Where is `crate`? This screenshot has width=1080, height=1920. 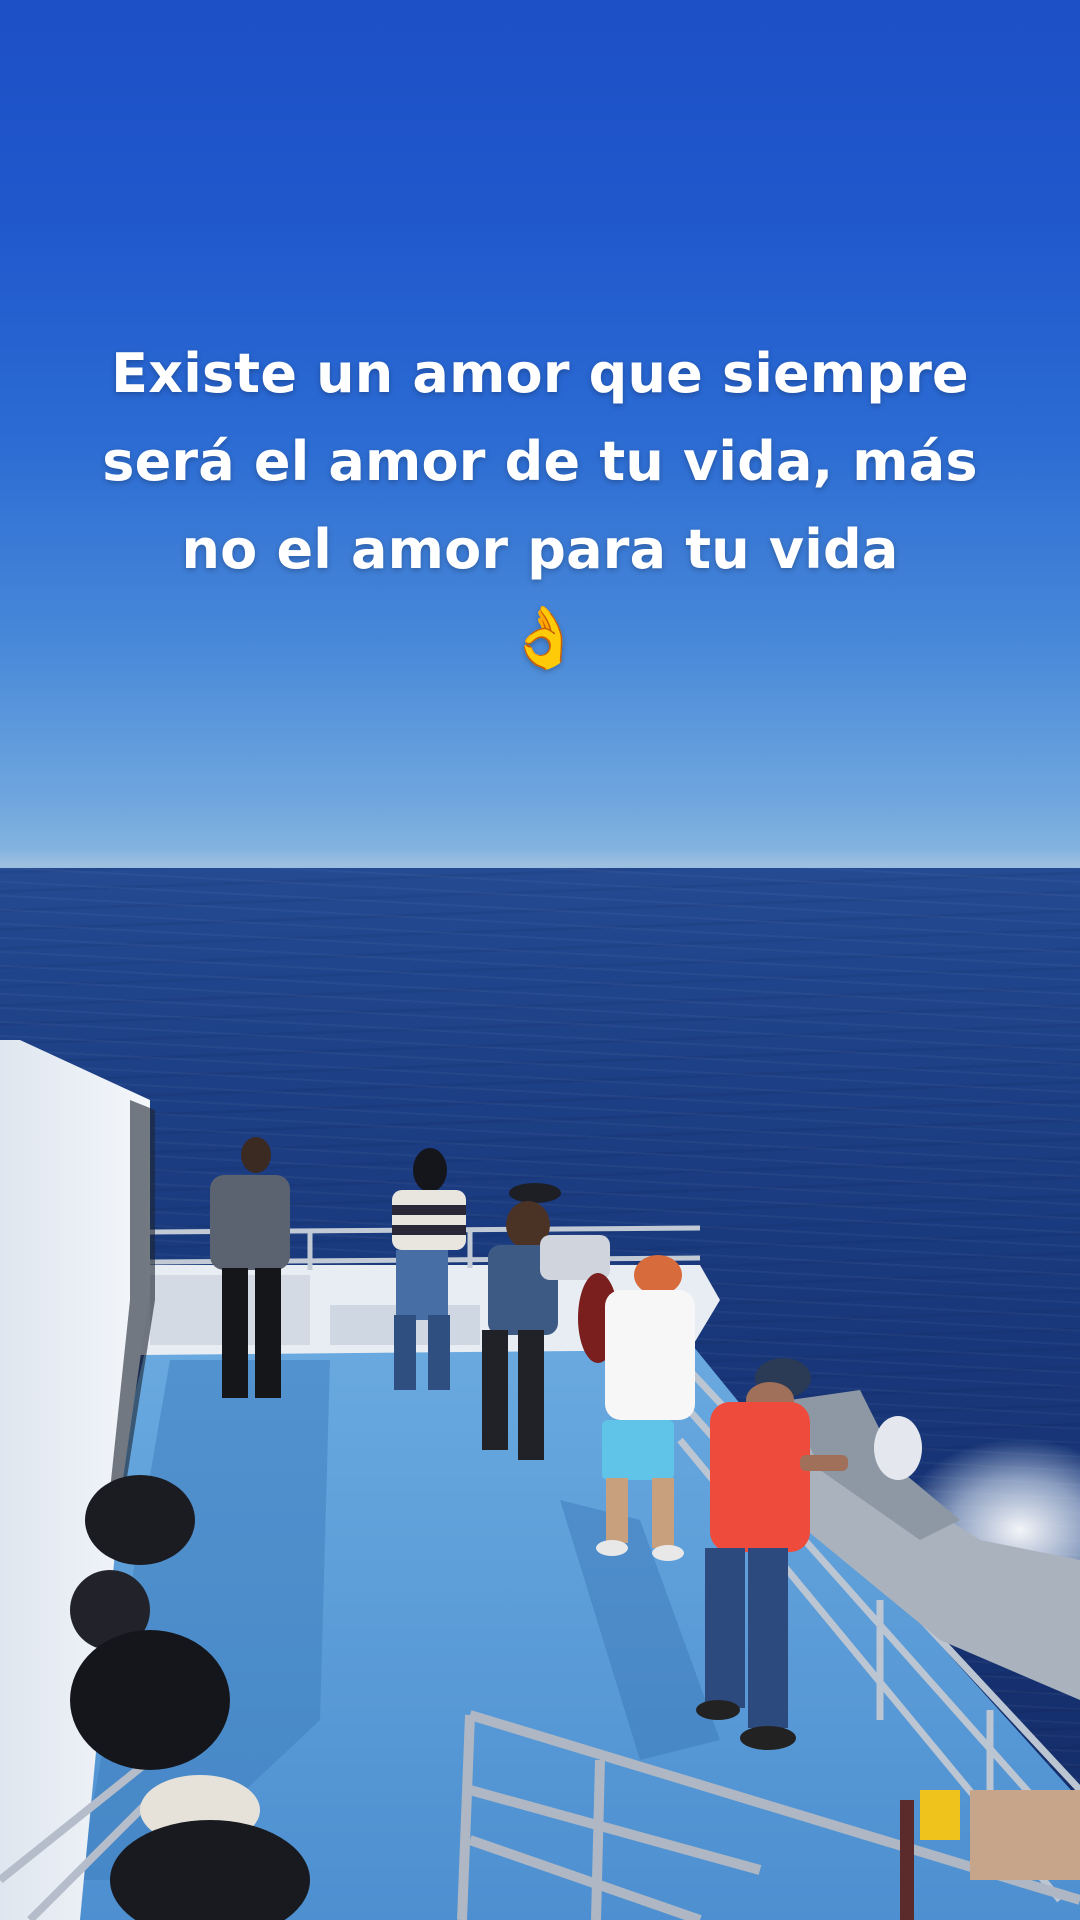
crate is located at coordinates (1025, 1835).